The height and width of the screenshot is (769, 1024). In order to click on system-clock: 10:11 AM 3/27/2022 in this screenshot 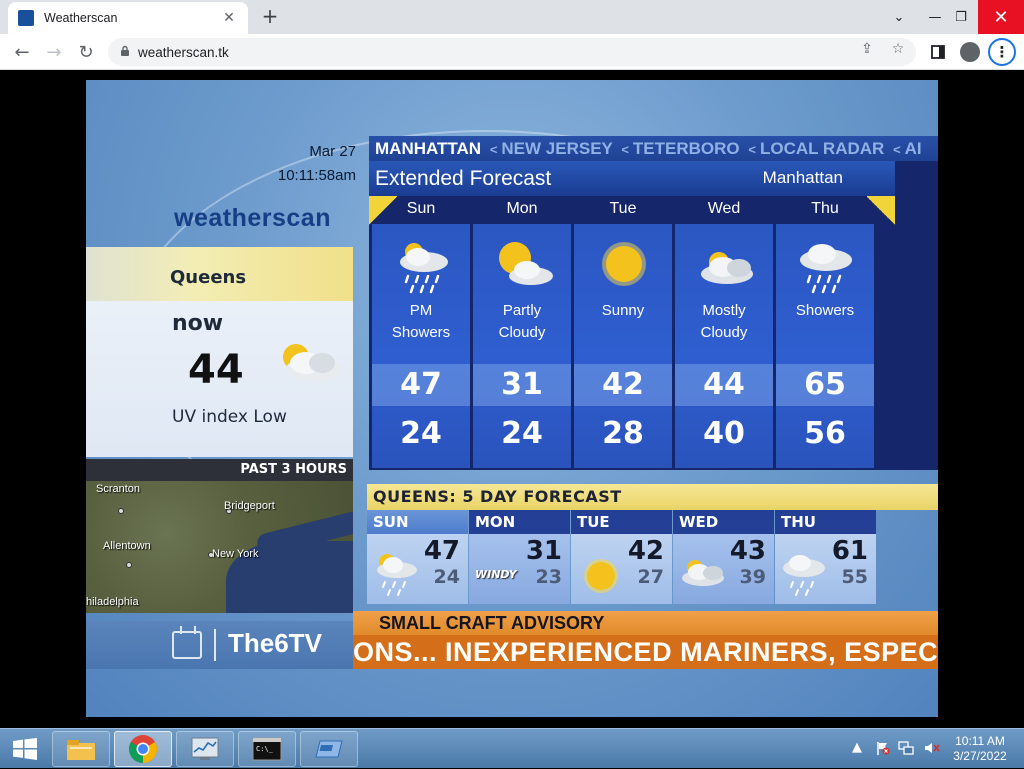, I will do `click(980, 749)`.